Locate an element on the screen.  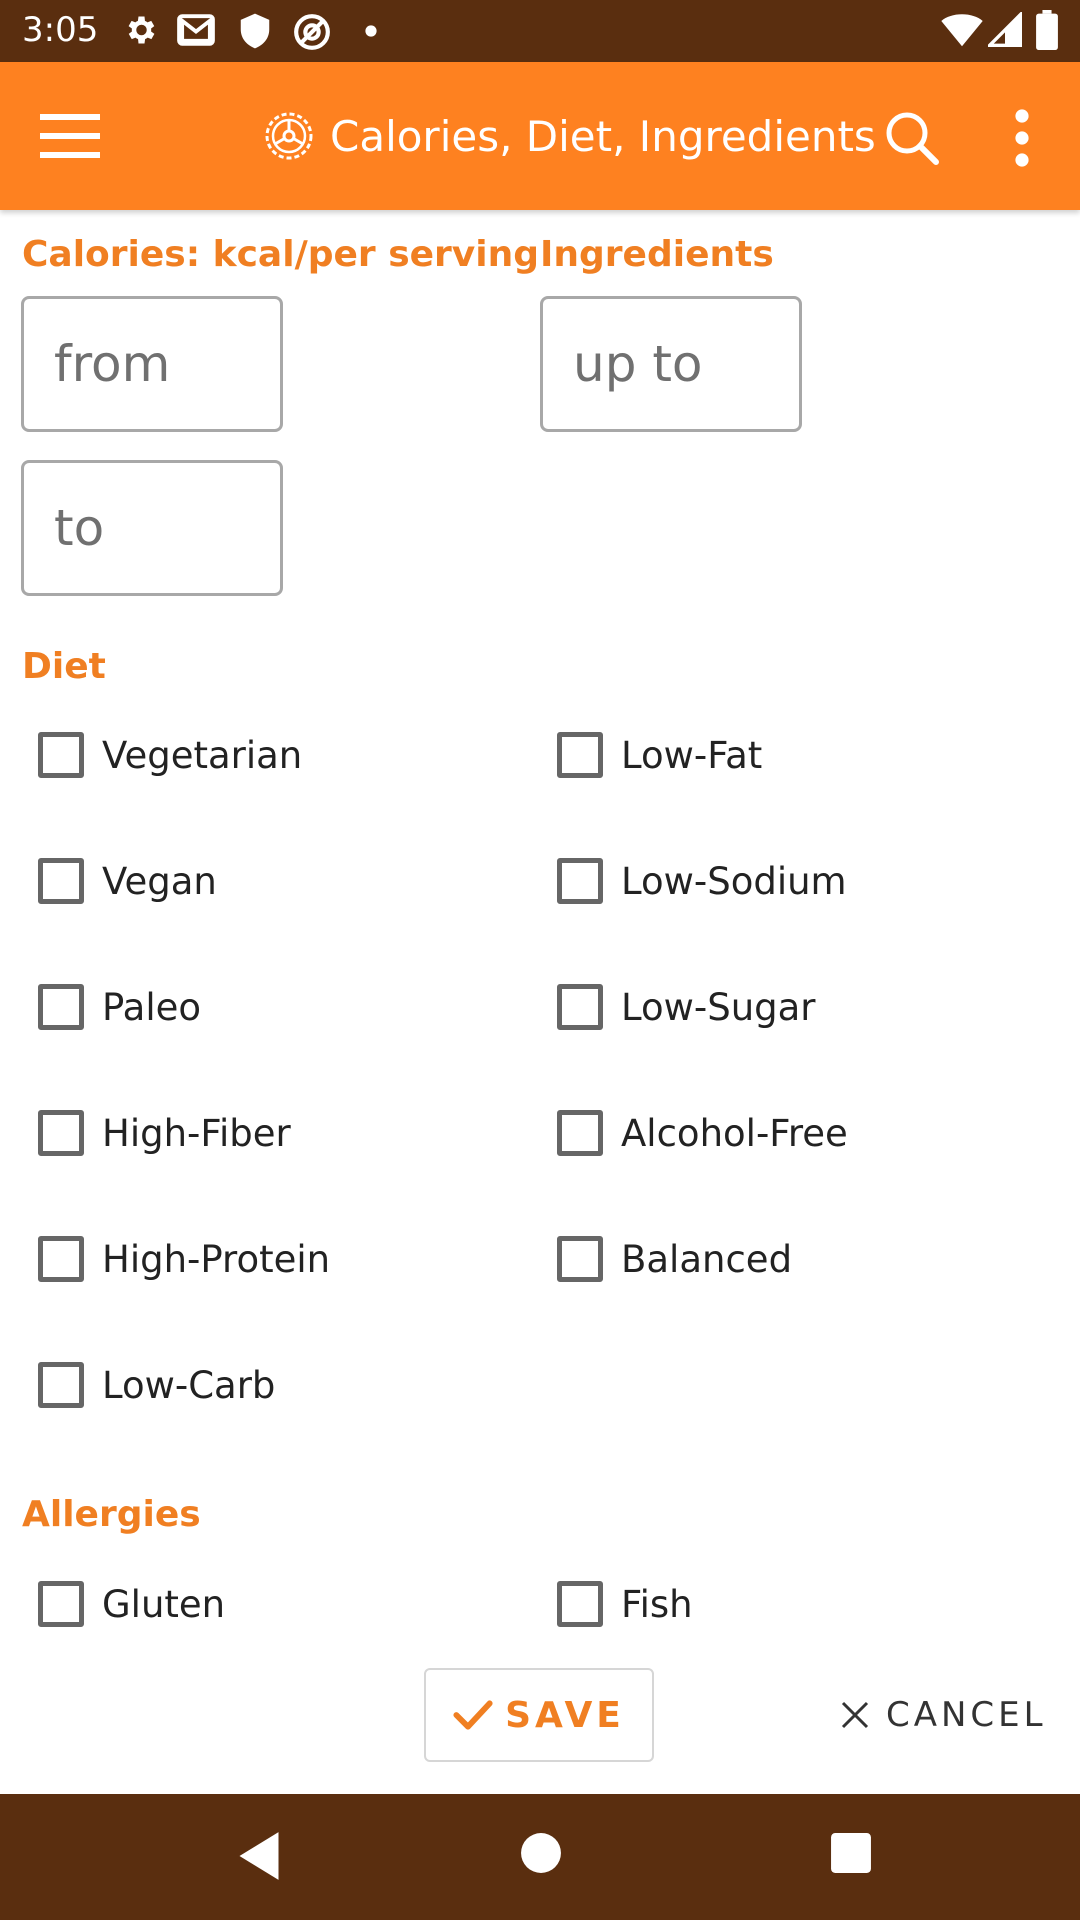
diet-checkbox-vegetarian: Vegetarian is located at coordinates (170, 755).